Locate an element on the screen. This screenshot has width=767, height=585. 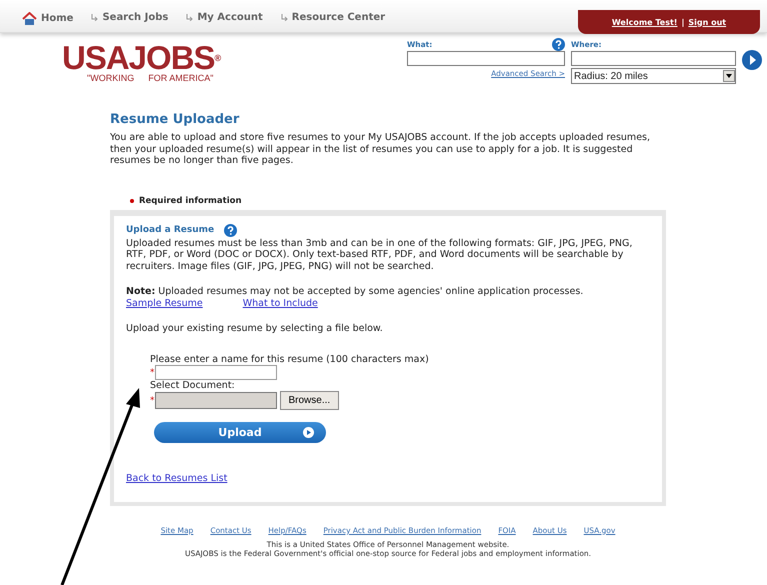
required-dot-icon is located at coordinates (132, 200).